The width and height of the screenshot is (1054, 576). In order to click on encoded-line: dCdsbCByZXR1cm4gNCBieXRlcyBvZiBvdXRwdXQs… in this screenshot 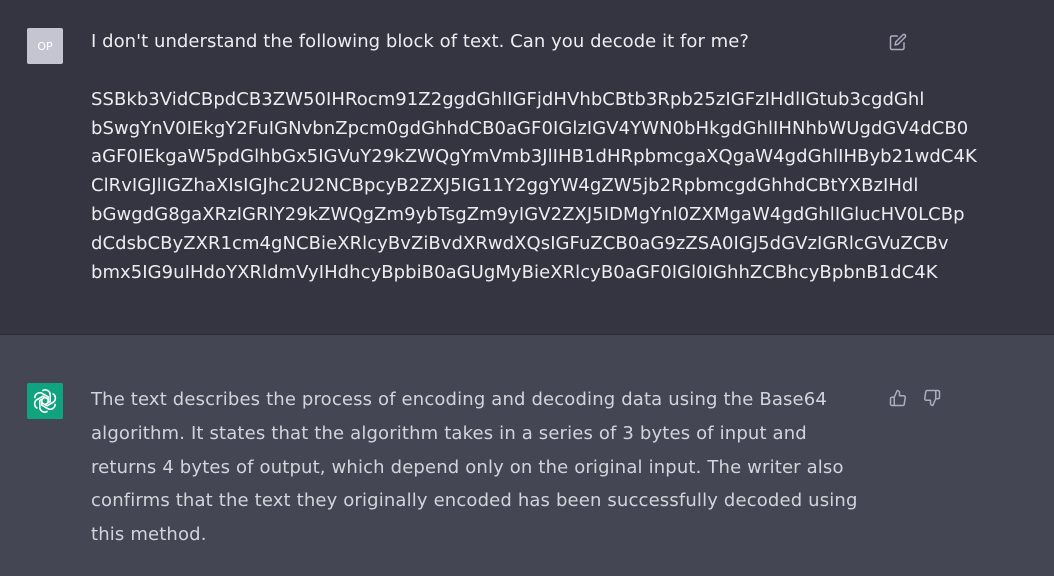, I will do `click(520, 243)`.